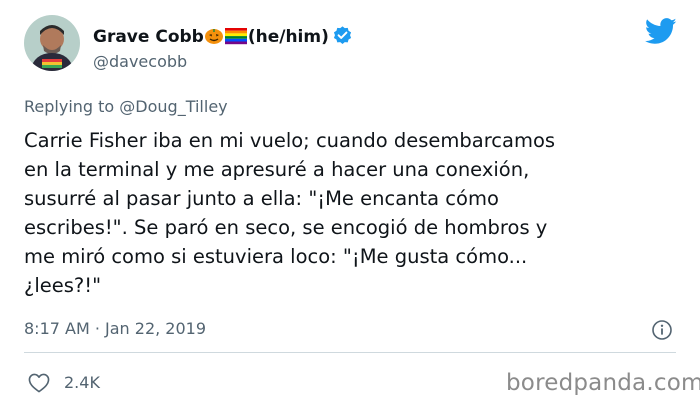 This screenshot has width=700, height=410. I want to click on tweet-timestamp: 8:17 AM · Jan 22, 2019, so click(115, 329).